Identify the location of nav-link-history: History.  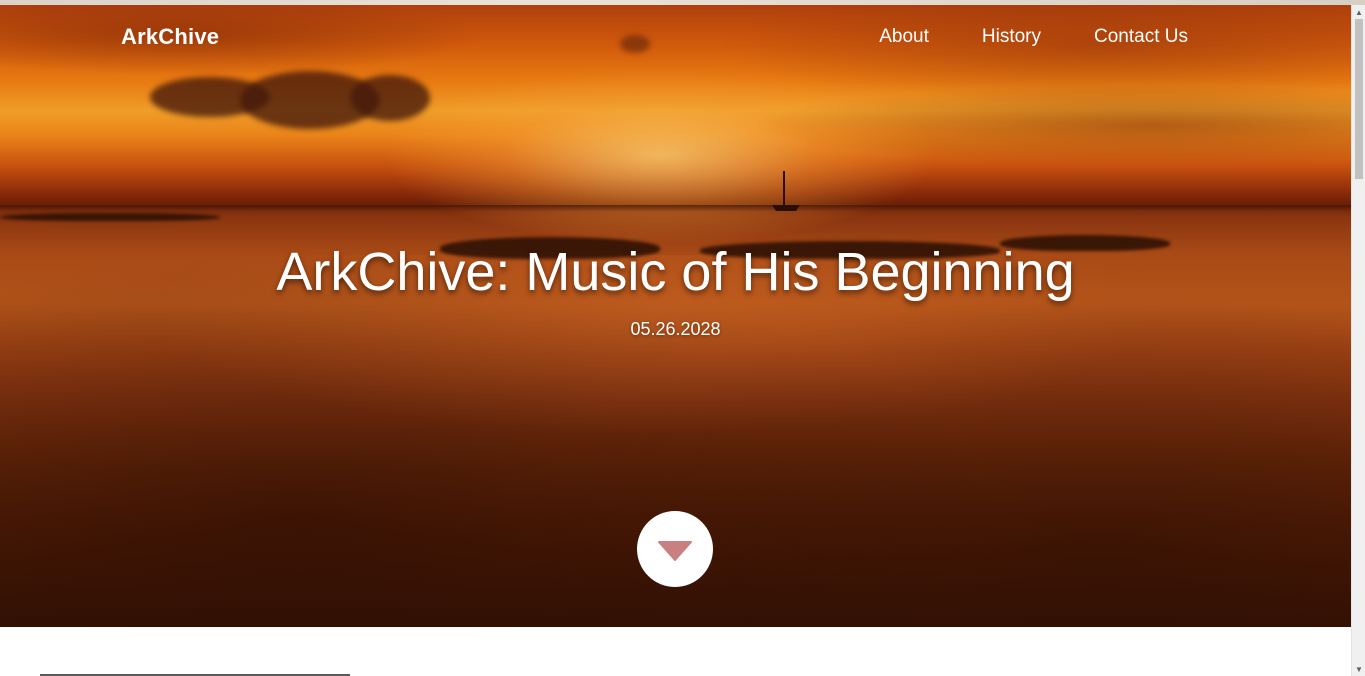
(1011, 37).